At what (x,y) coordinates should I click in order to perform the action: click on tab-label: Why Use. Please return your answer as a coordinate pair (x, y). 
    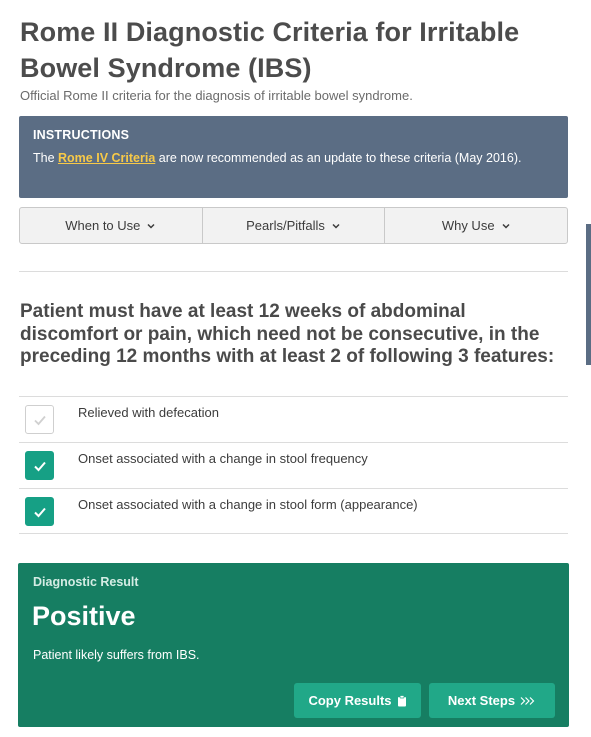
    Looking at the image, I should click on (468, 225).